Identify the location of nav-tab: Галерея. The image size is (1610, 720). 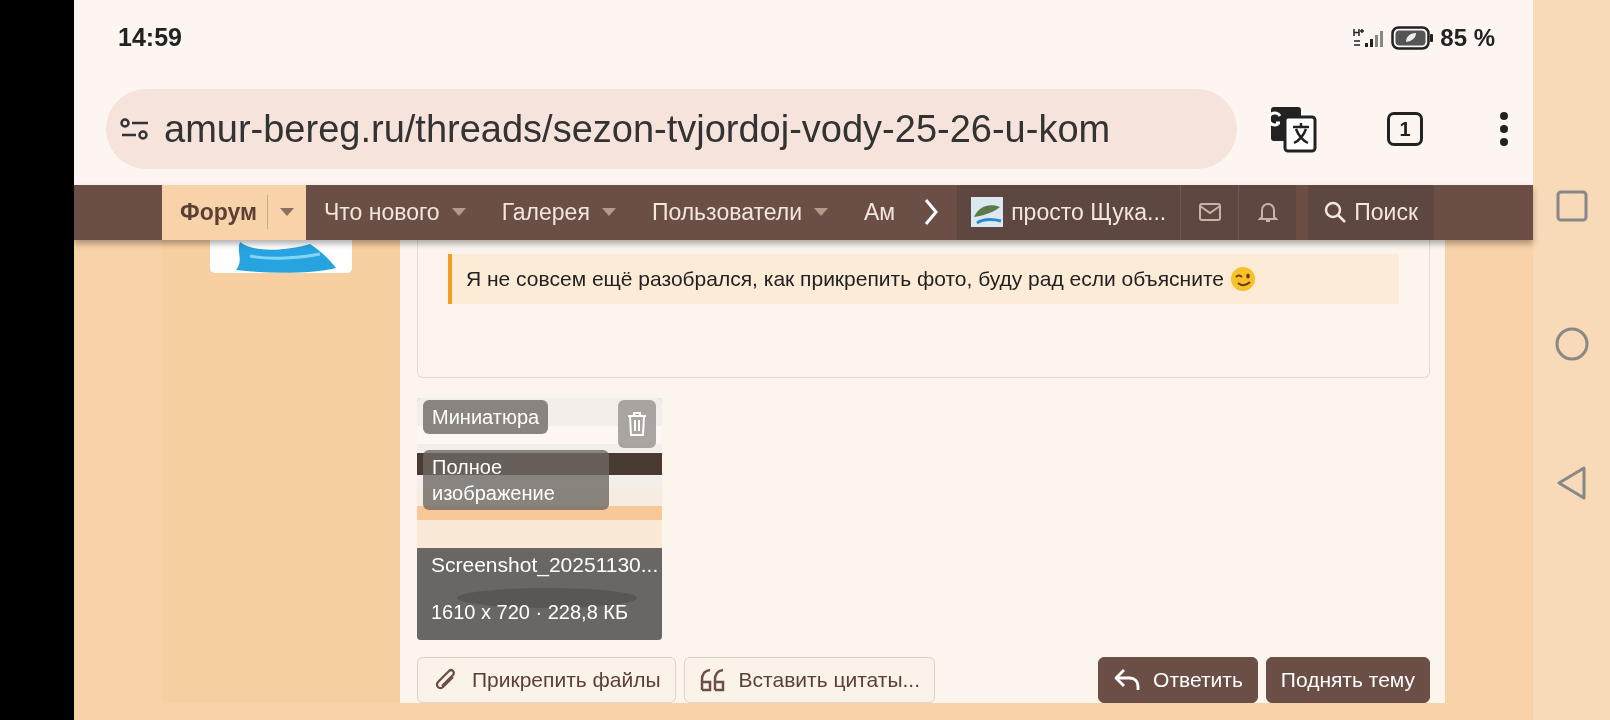
(558, 212).